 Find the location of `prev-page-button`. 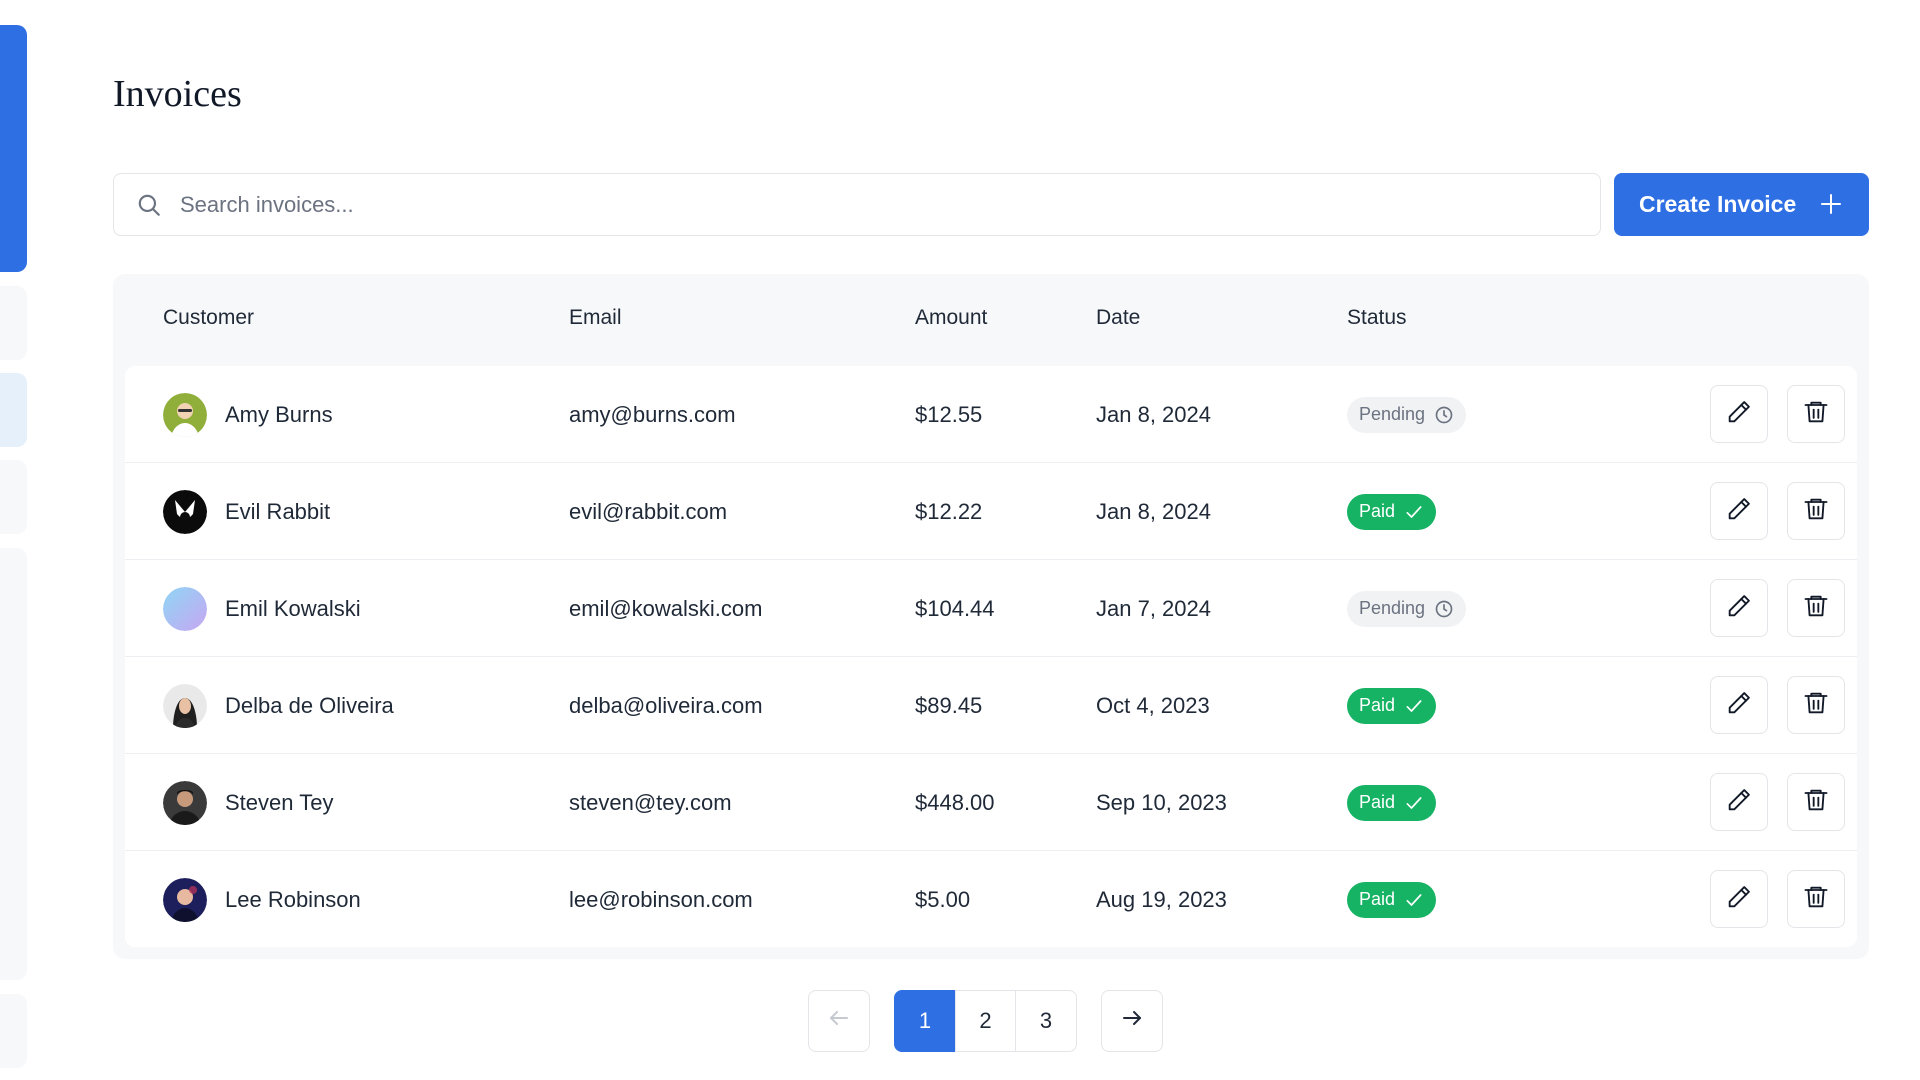

prev-page-button is located at coordinates (839, 1021).